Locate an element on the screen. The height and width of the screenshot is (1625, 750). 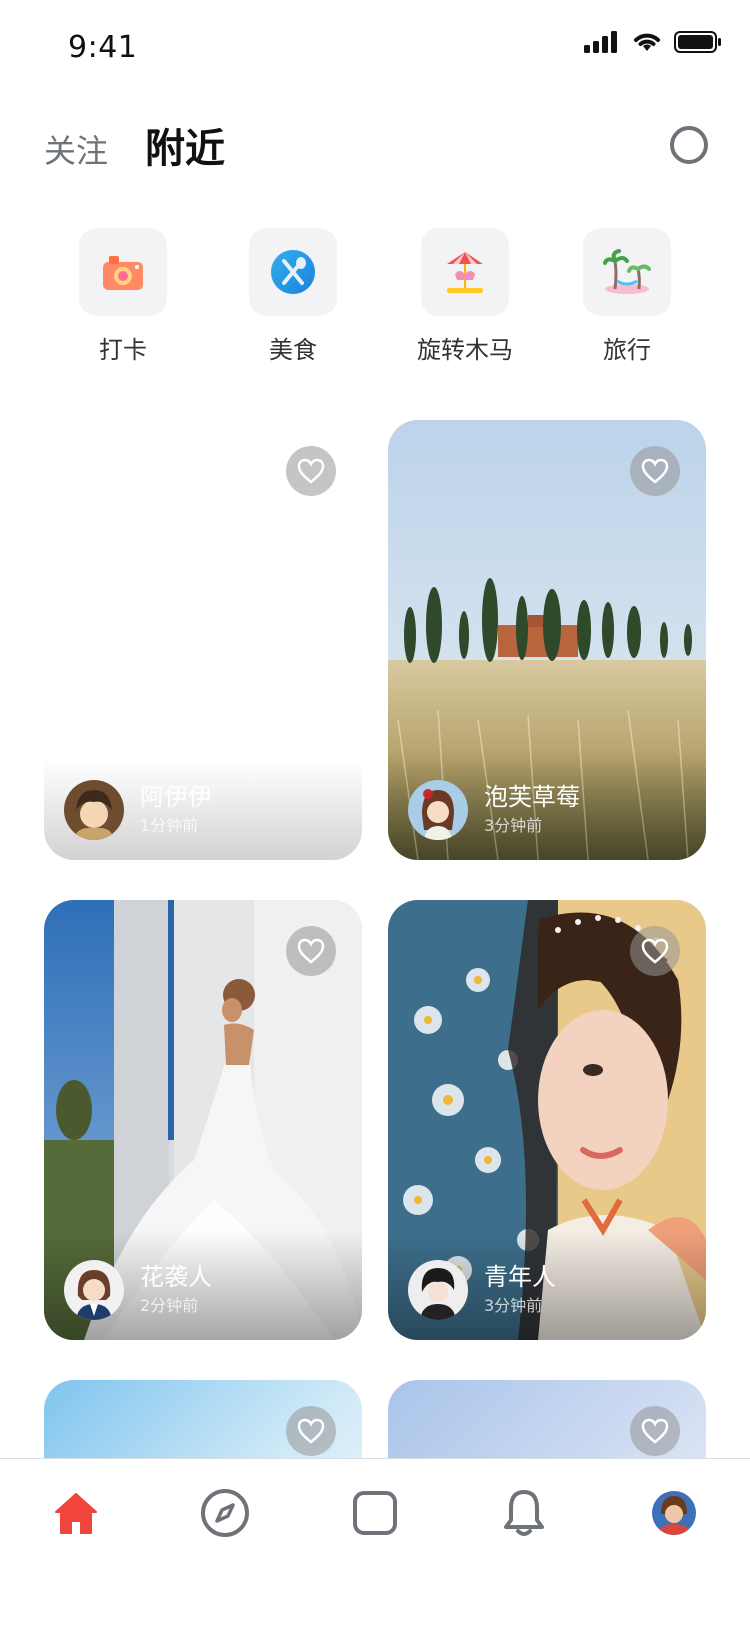
post-username: 花袭人 is located at coordinates (176, 1277).